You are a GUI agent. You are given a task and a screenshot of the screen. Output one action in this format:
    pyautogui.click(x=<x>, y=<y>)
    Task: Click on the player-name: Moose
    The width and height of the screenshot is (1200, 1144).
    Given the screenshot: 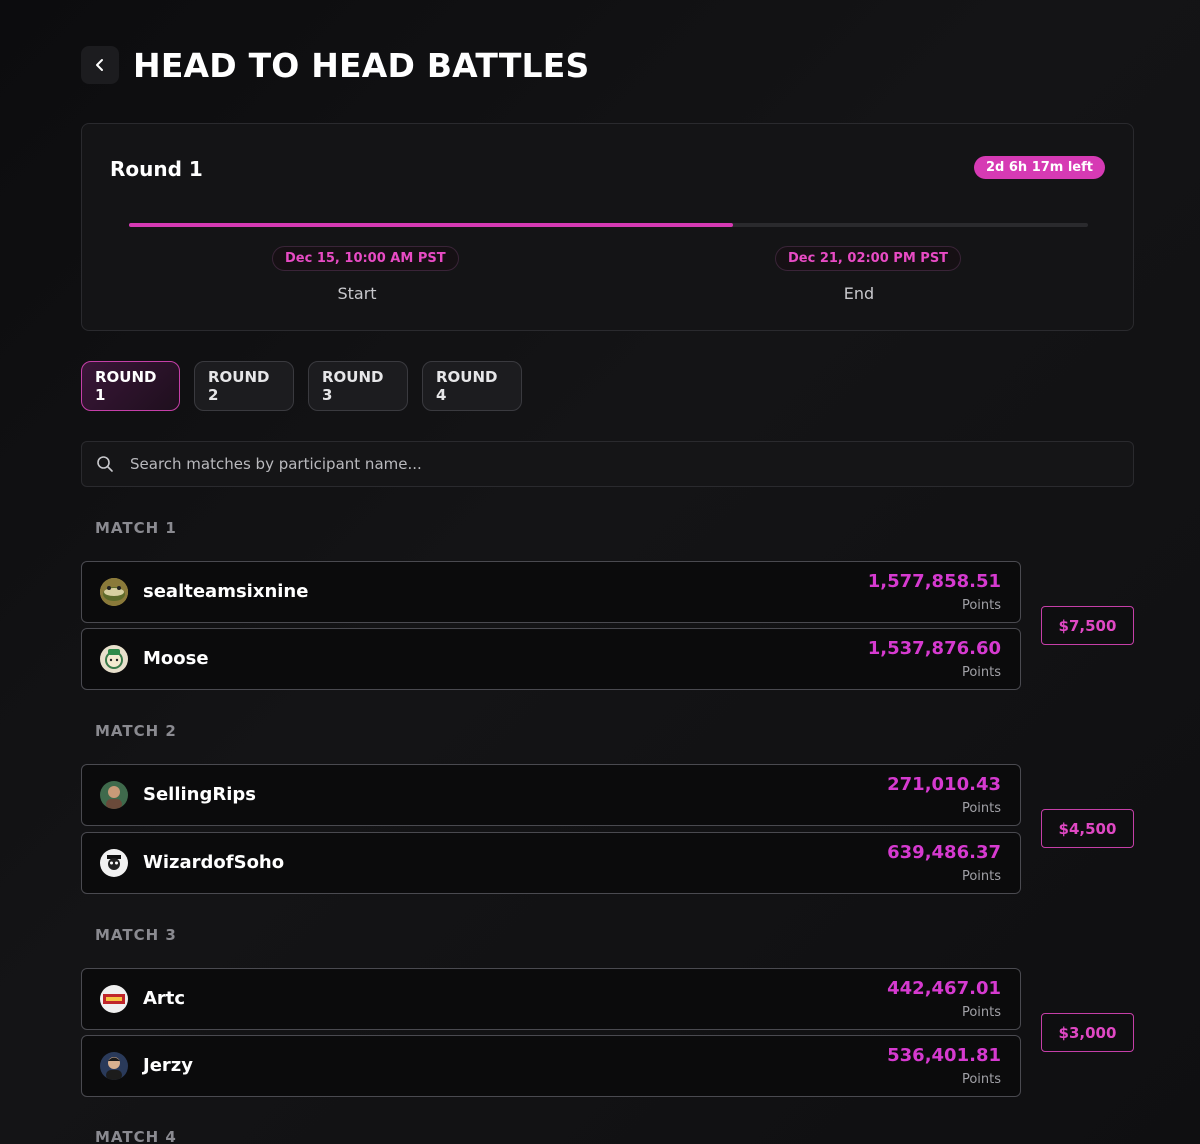 What is the action you would take?
    pyautogui.click(x=176, y=658)
    